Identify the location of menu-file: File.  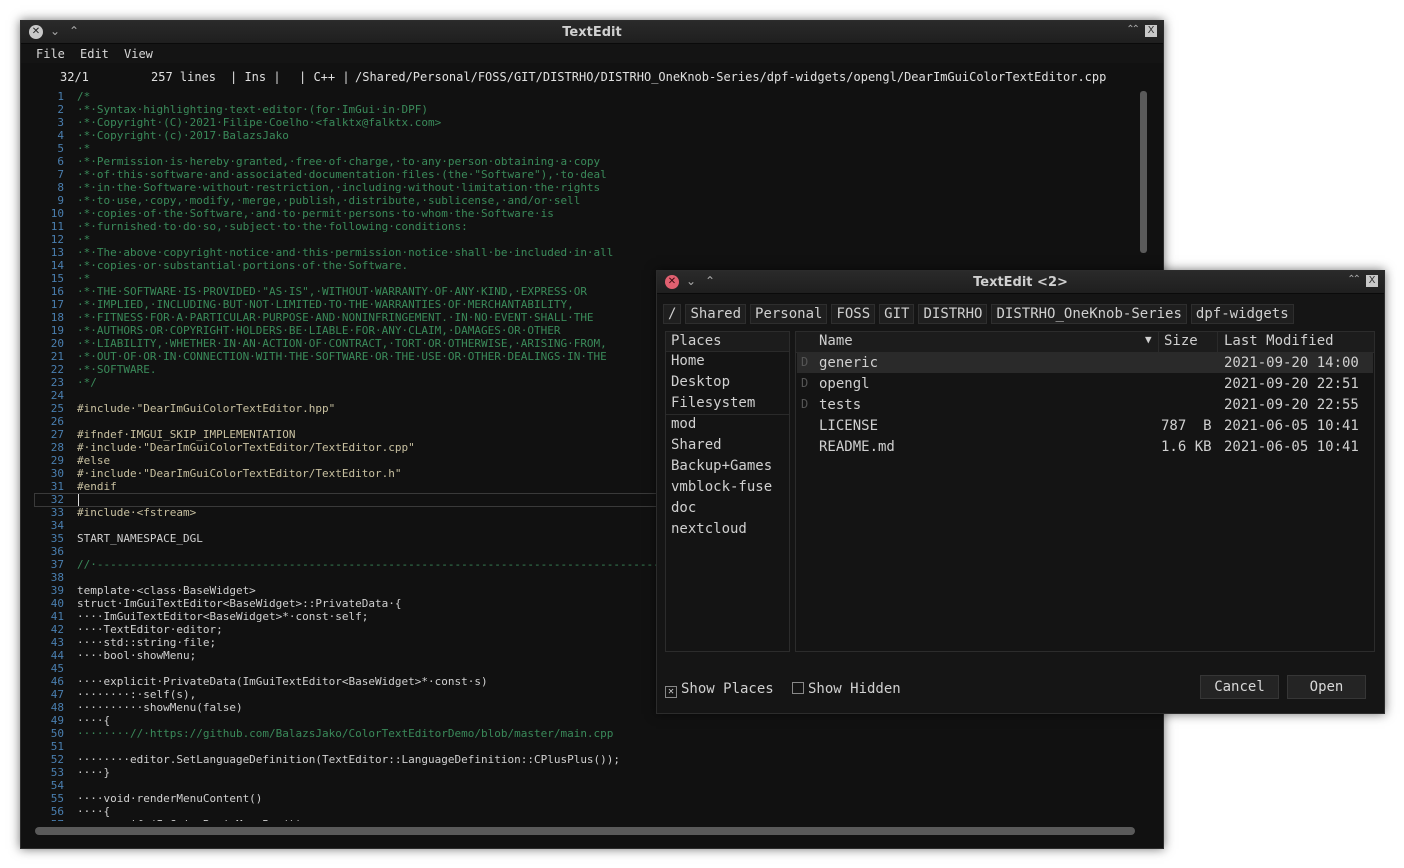
(50, 54).